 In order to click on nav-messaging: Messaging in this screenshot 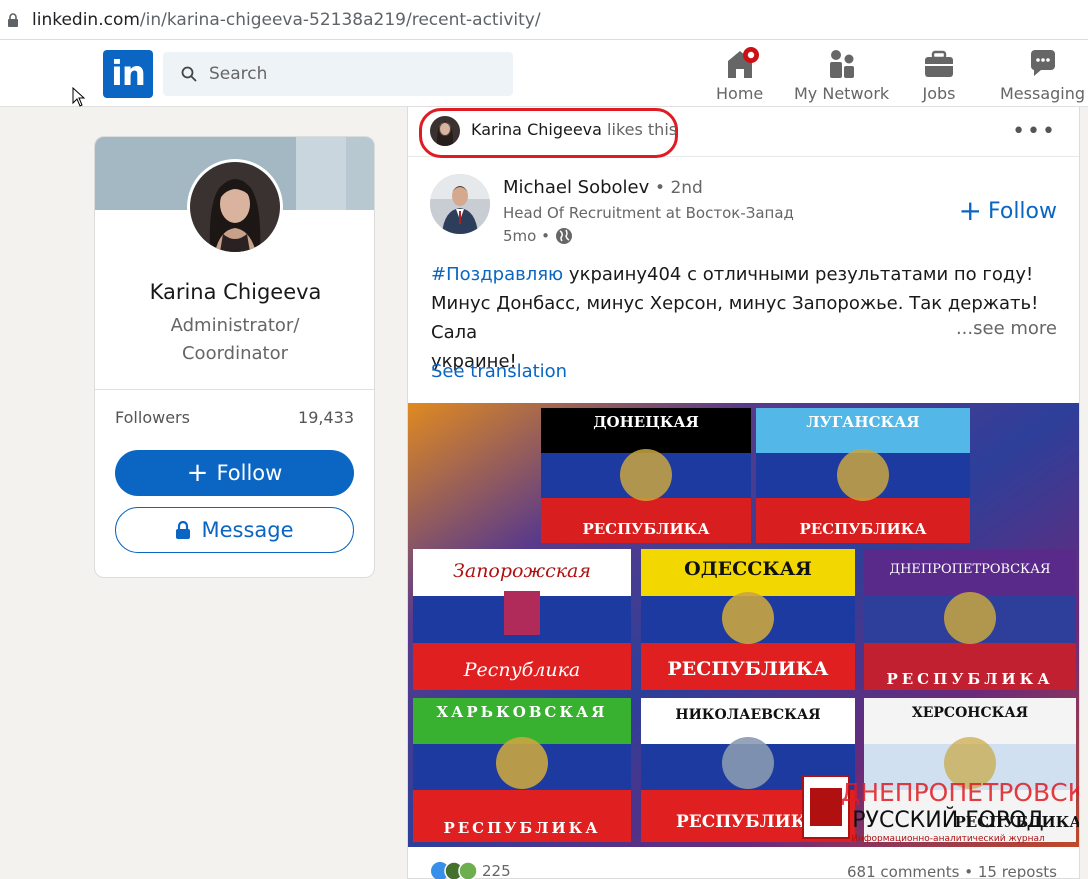, I will do `click(1042, 74)`.